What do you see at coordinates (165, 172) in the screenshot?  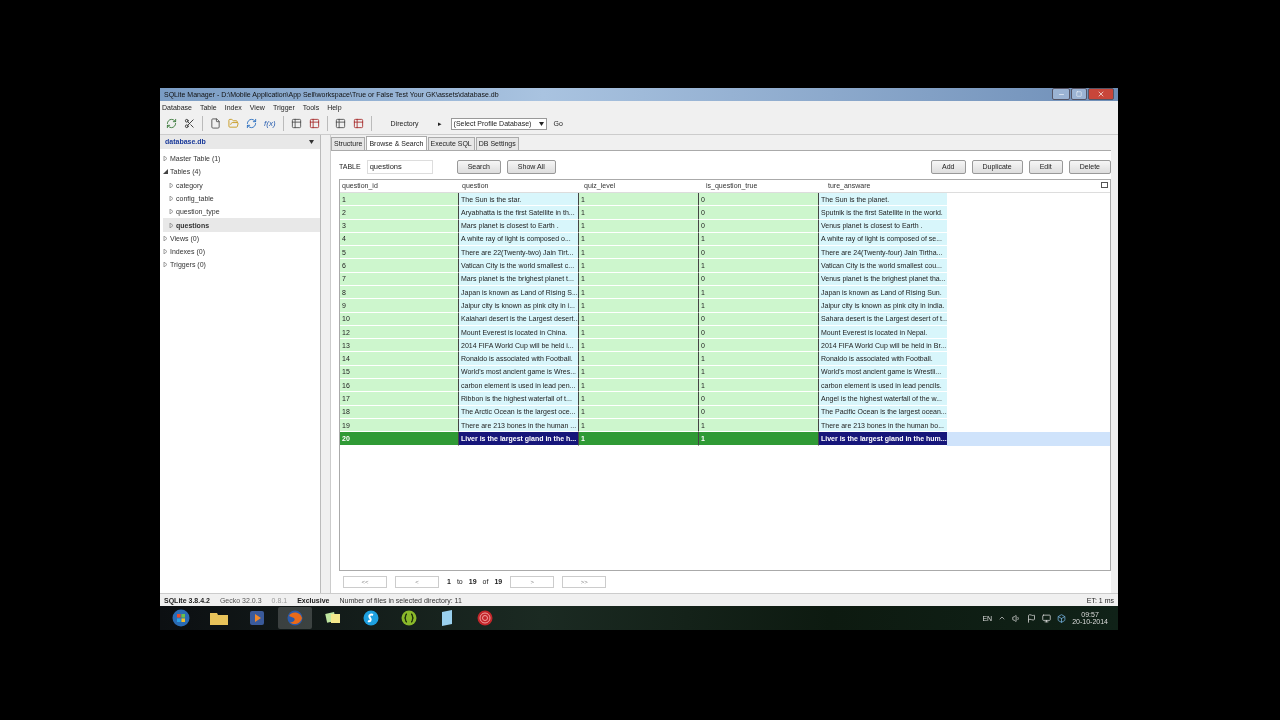 I see `expanded-arrow-icon` at bounding box center [165, 172].